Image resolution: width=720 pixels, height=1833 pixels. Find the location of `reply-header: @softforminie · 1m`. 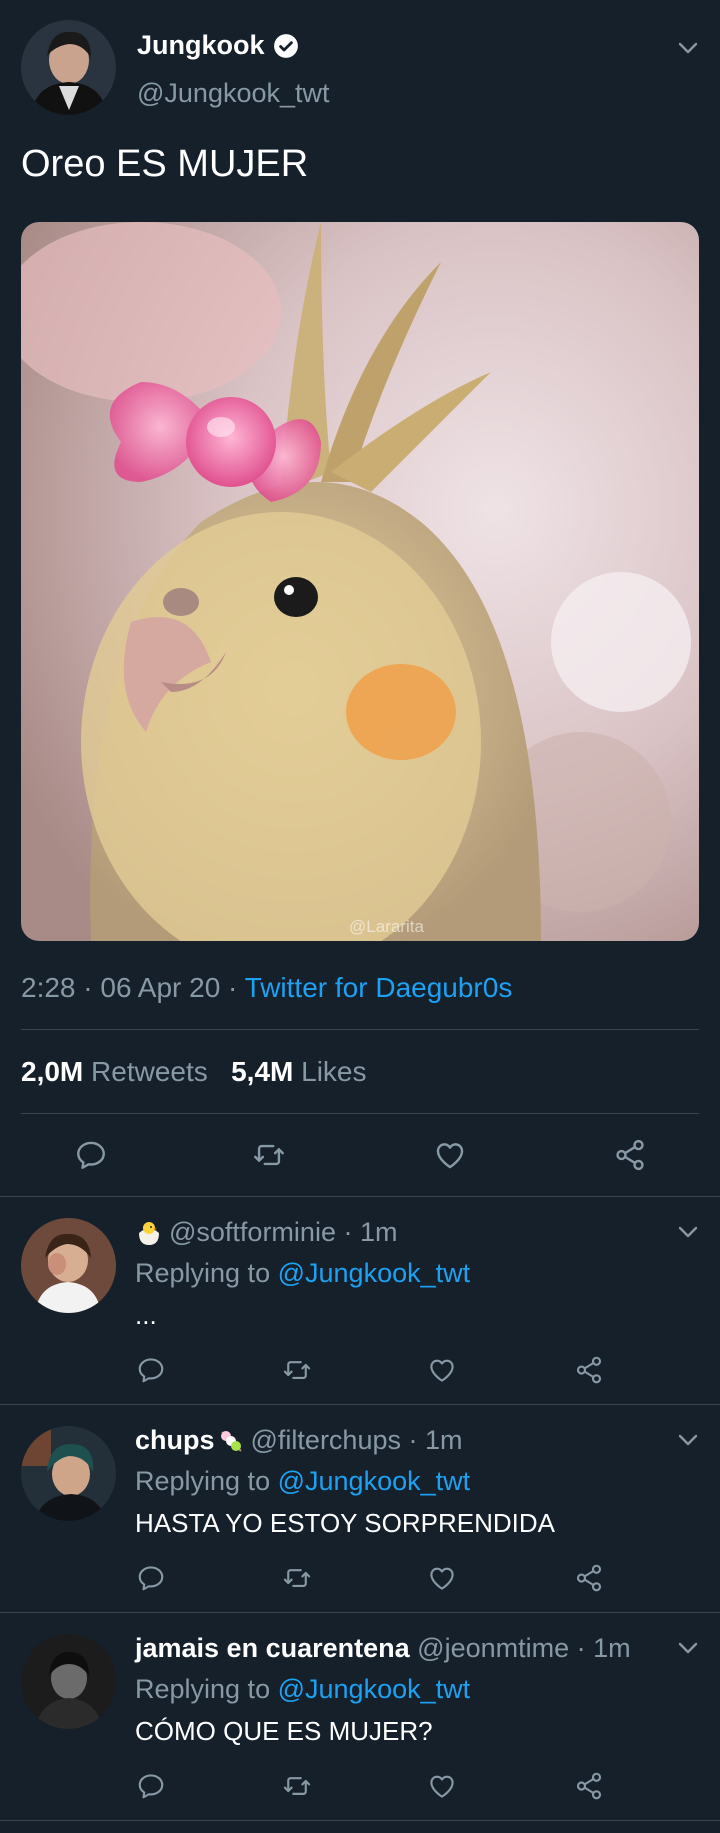

reply-header: @softforminie · 1m is located at coordinates (266, 1232).